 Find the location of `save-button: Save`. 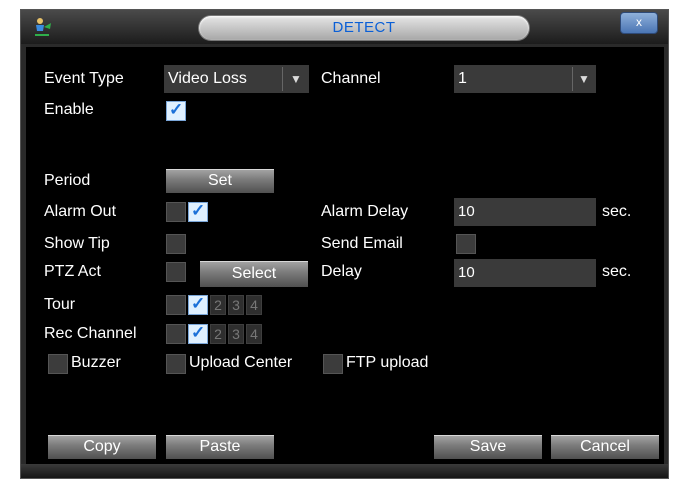

save-button: Save is located at coordinates (488, 447).